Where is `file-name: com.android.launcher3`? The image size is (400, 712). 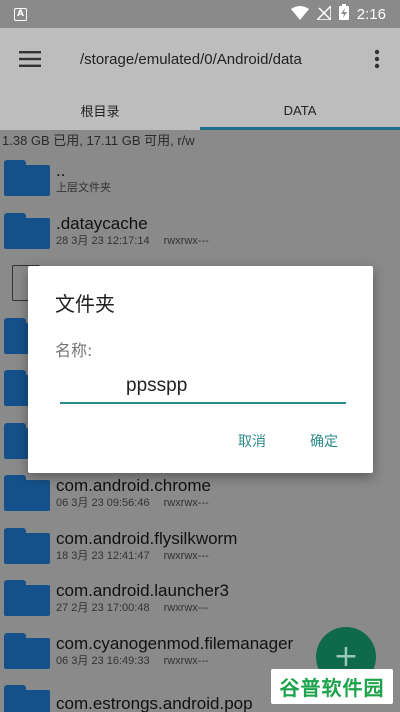
file-name: com.android.launcher3 is located at coordinates (142, 591).